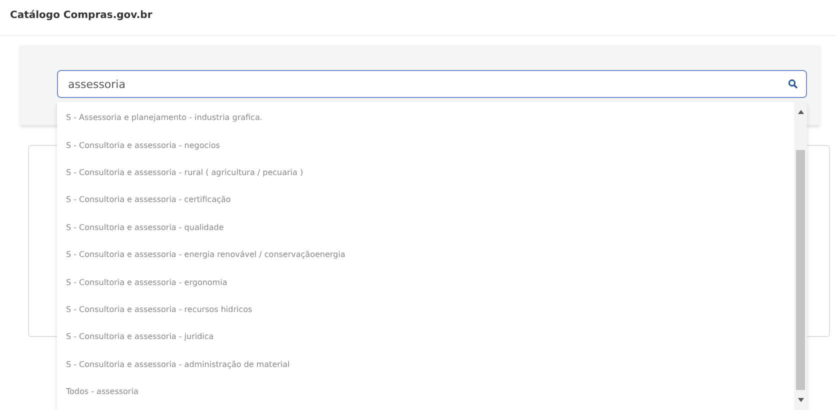 The height and width of the screenshot is (410, 836). I want to click on suggestion-item: S - Consultoria e assessoria - recursos hidricos, so click(425, 310).